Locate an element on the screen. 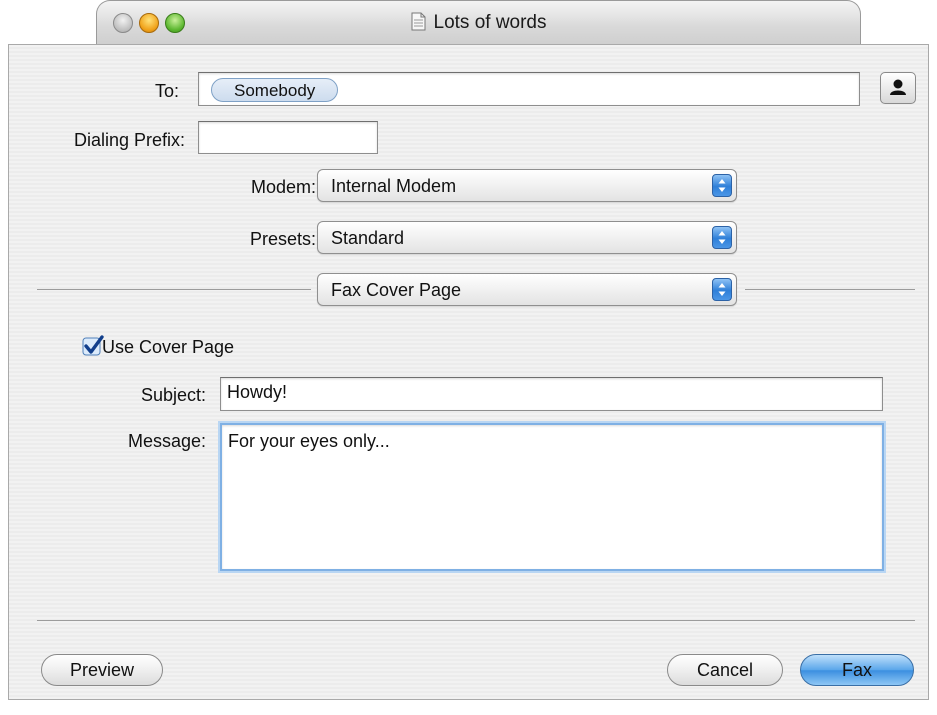 The height and width of the screenshot is (715, 937). presets-value: Standard is located at coordinates (368, 238).